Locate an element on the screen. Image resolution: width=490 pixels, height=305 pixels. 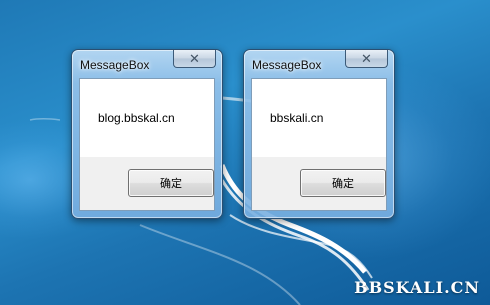
message-area: bbskali.cn is located at coordinates (319, 118).